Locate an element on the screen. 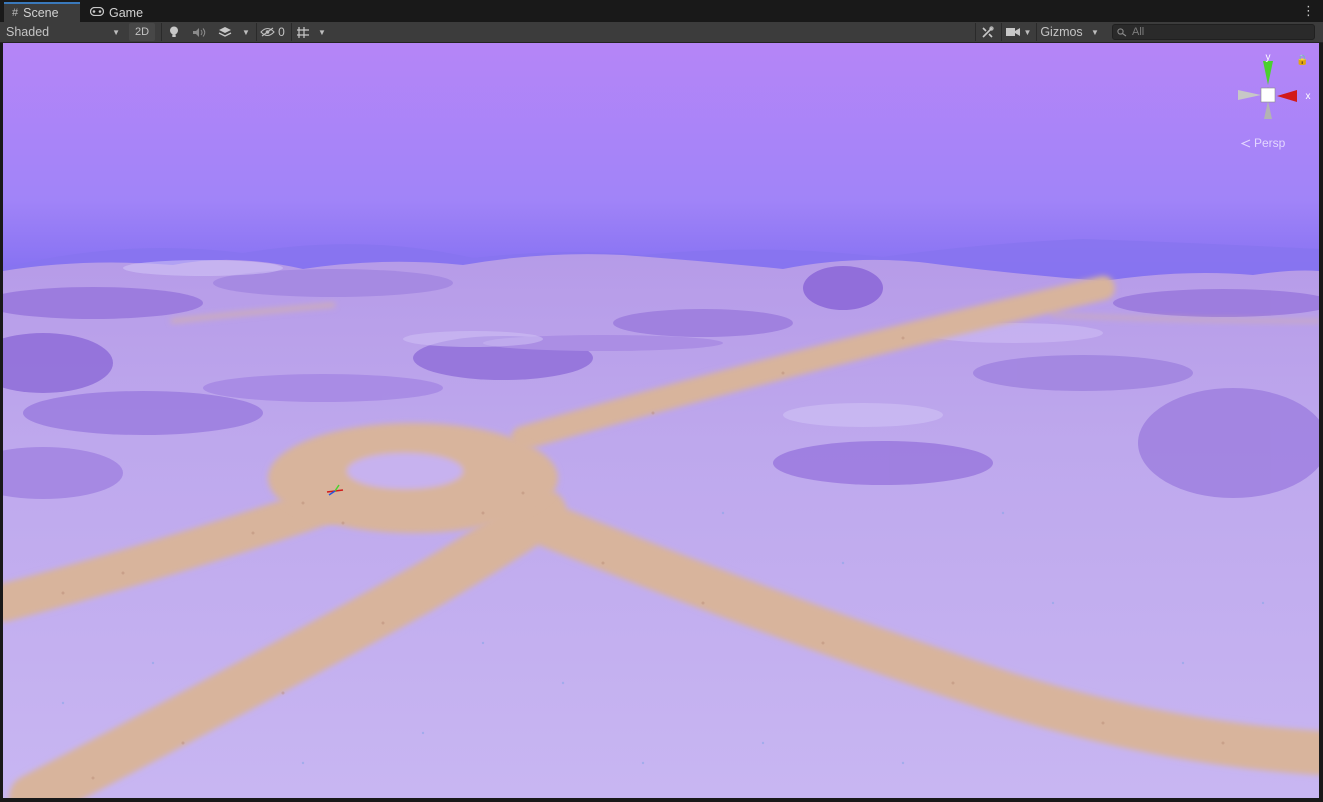  gizmos-dropdown: ▼ is located at coordinates (1095, 32).